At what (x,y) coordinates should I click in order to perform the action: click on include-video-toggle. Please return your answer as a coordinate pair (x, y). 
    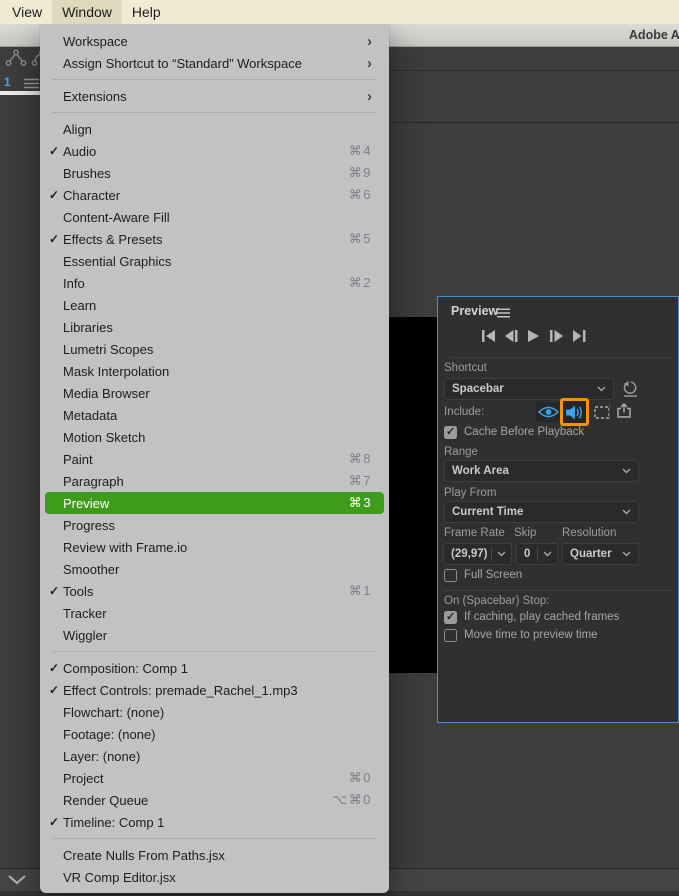
    Looking at the image, I should click on (548, 412).